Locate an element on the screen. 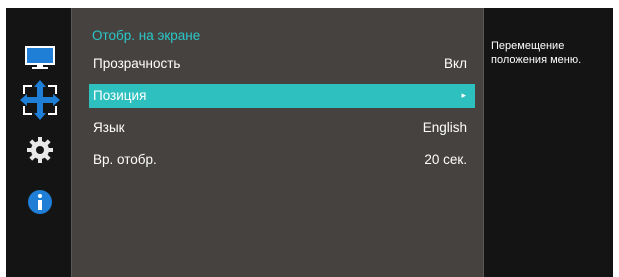 Image resolution: width=619 pixels, height=277 pixels. menu-item-label: Язык is located at coordinates (109, 127).